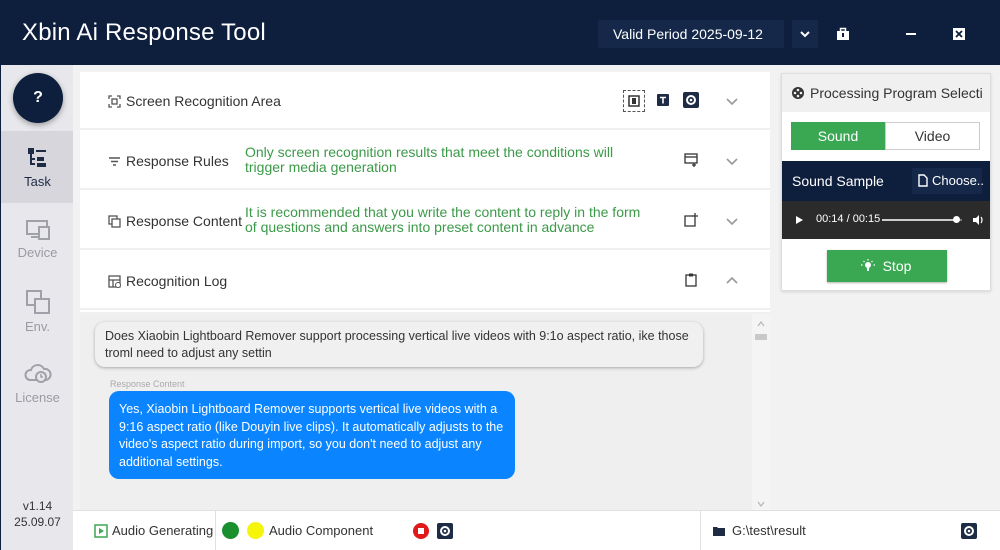  Describe the element at coordinates (163, 530) in the screenshot. I see `audio-generating-label: Audio Generating` at that location.